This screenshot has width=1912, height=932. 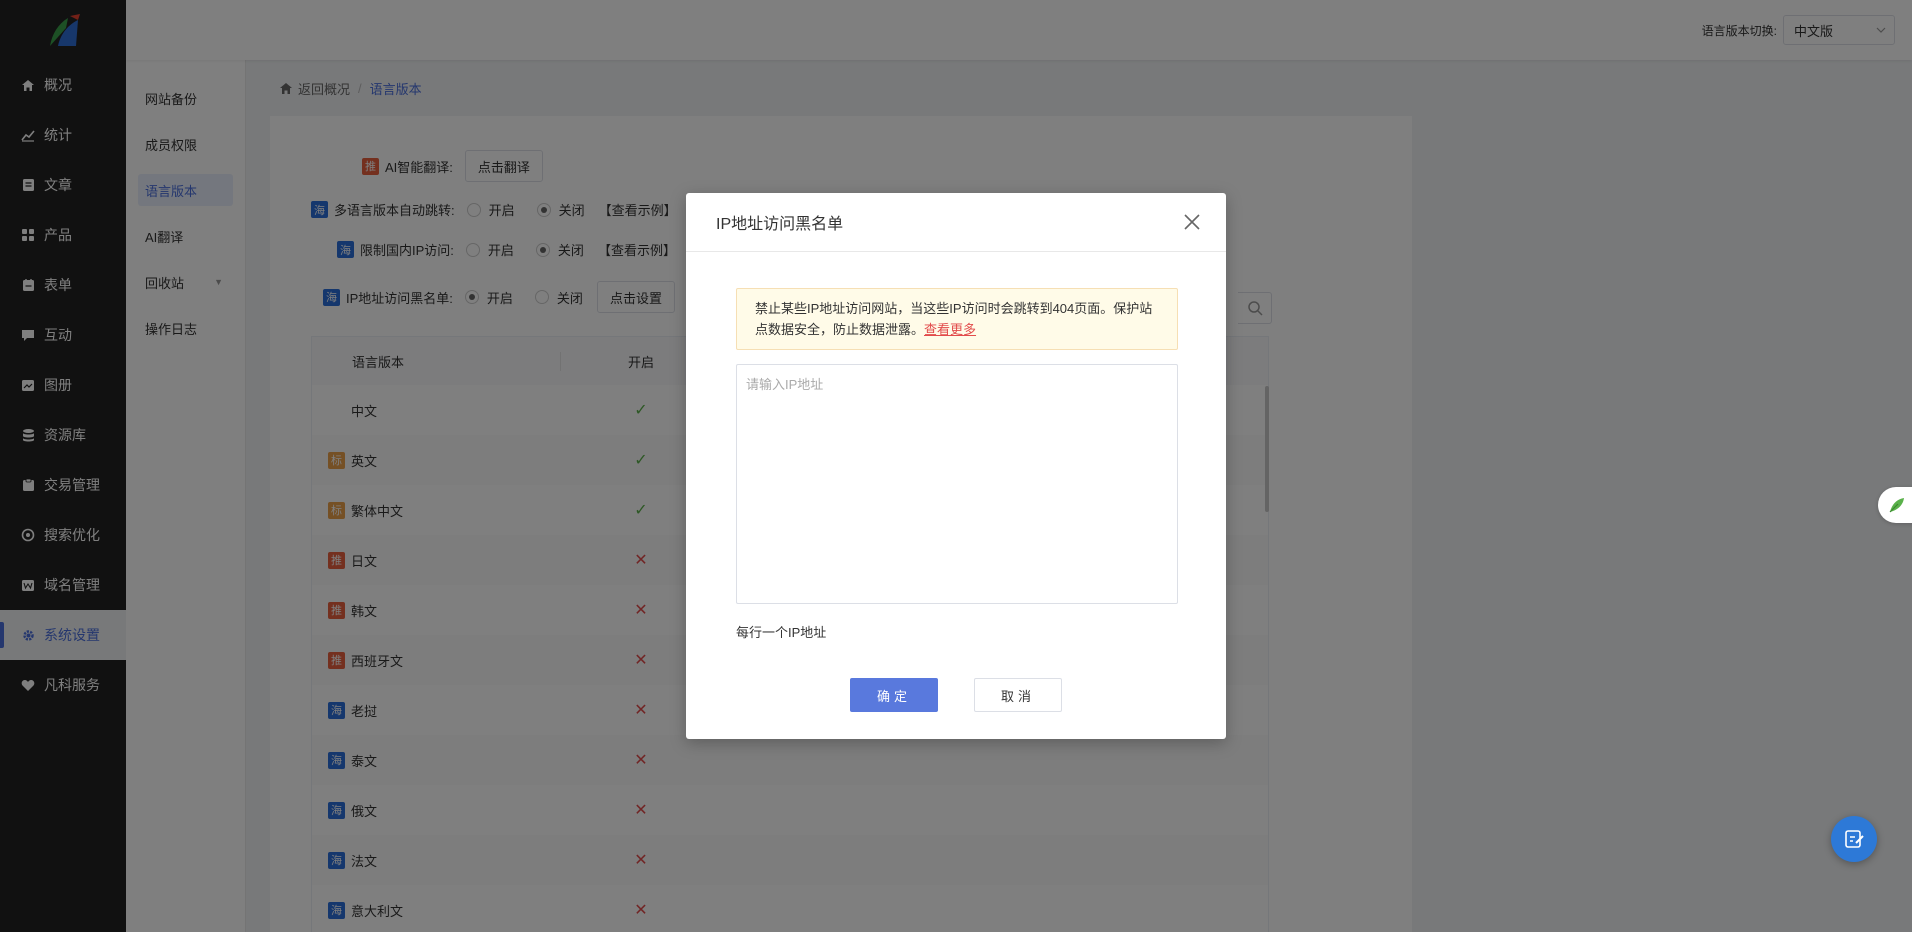 What do you see at coordinates (781, 632) in the screenshot?
I see `input-hint: 每行一个IP地址` at bounding box center [781, 632].